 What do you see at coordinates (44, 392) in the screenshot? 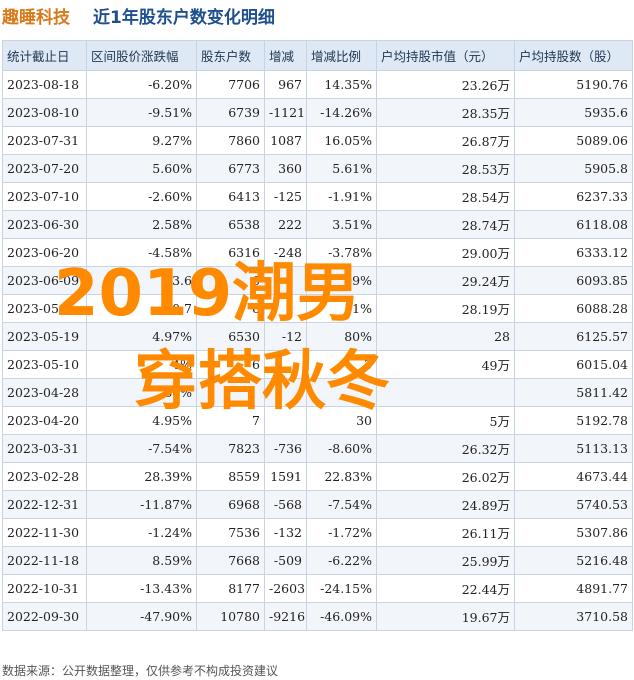
I see `table-cell: 2023-04-28` at bounding box center [44, 392].